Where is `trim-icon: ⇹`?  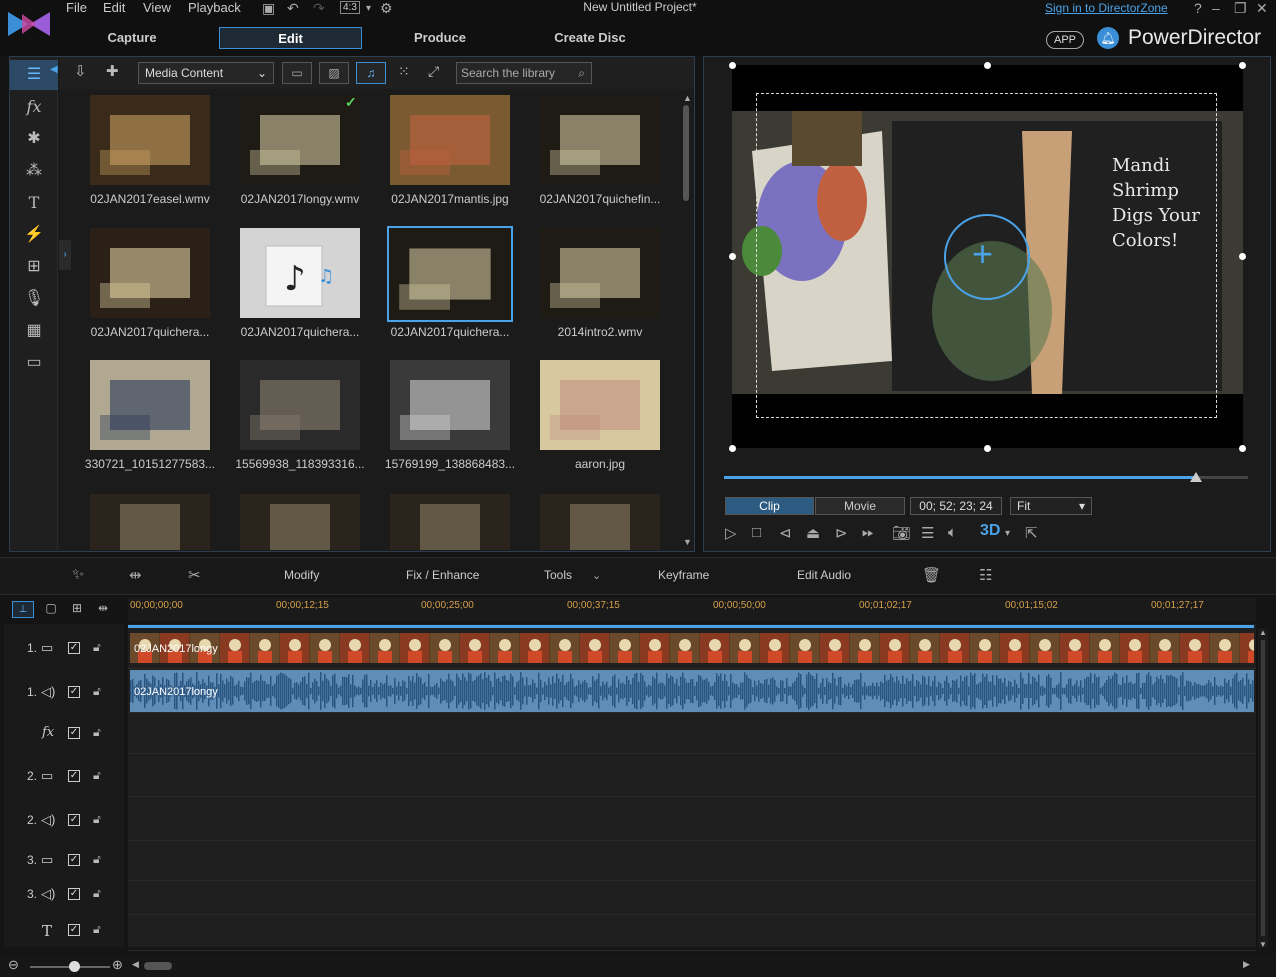 trim-icon: ⇹ is located at coordinates (135, 575).